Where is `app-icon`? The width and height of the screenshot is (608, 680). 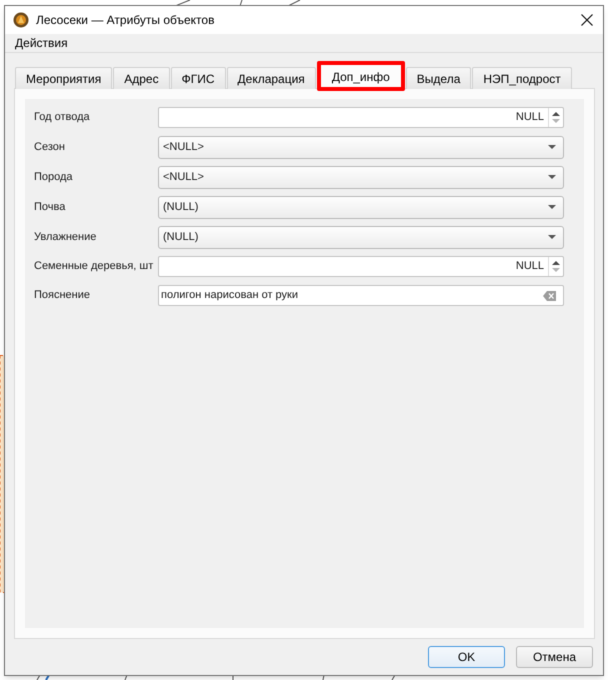
app-icon is located at coordinates (21, 20).